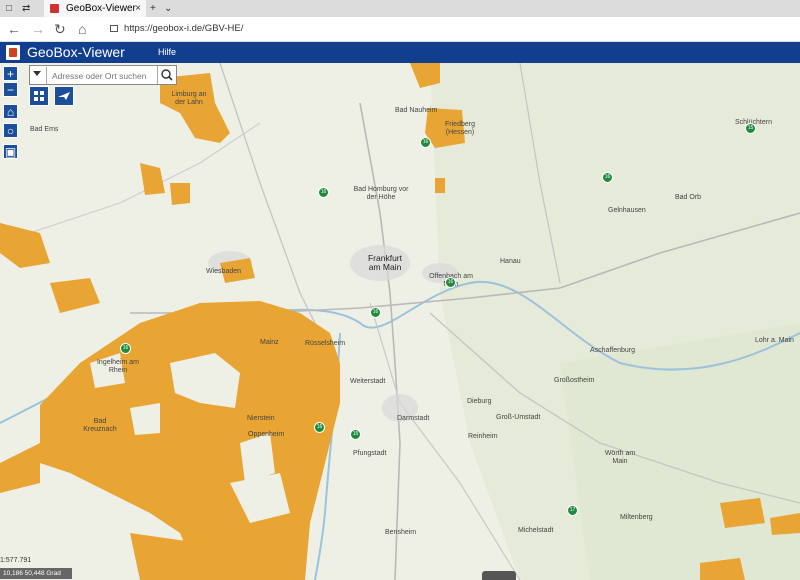 The image size is (800, 580). What do you see at coordinates (774, 340) in the screenshot?
I see `place-label: Lohr a. Main` at bounding box center [774, 340].